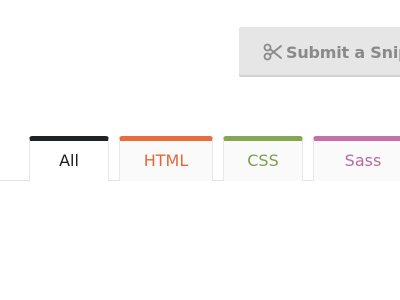  I want to click on tab-sass: Sass, so click(356, 158).